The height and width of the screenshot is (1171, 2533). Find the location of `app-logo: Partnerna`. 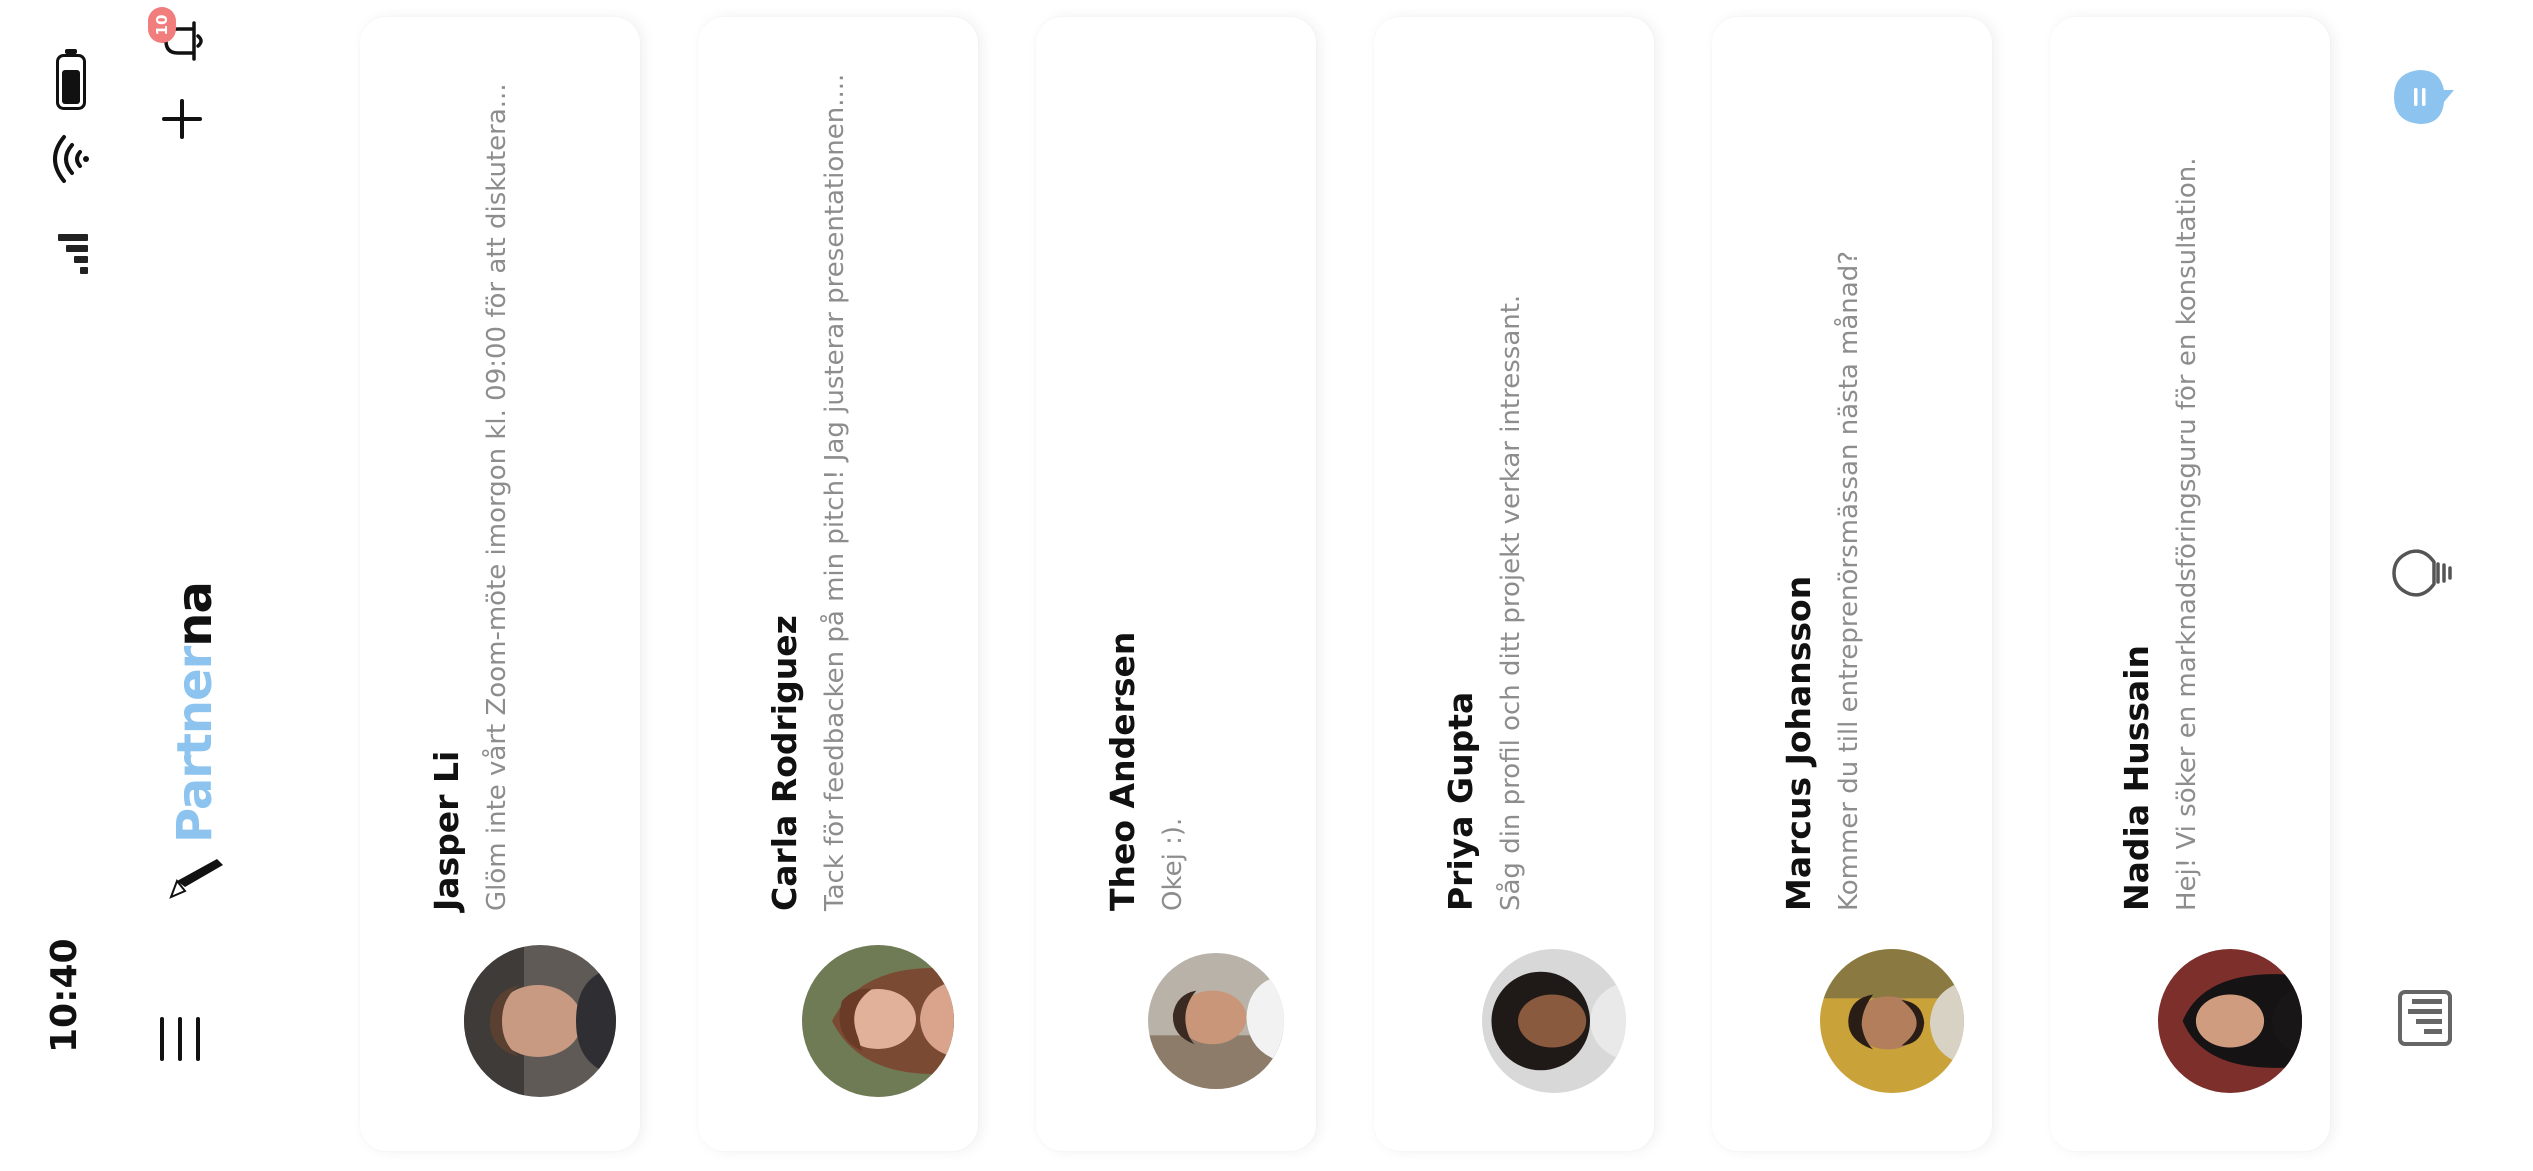

app-logo: Partnerna is located at coordinates (195, 741).